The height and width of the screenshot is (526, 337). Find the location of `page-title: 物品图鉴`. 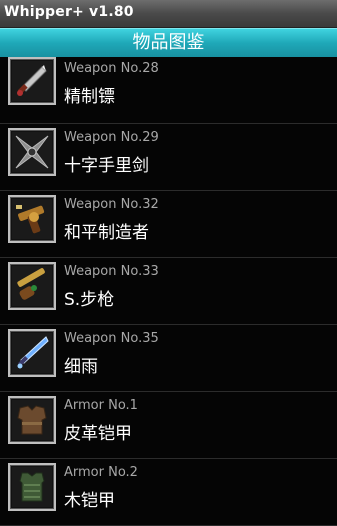

page-title: 物品图鉴 is located at coordinates (168, 42).